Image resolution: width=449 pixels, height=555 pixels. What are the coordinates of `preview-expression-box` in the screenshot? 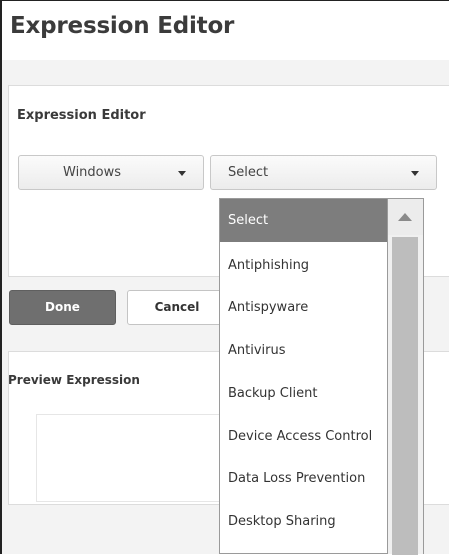 It's located at (131, 458).